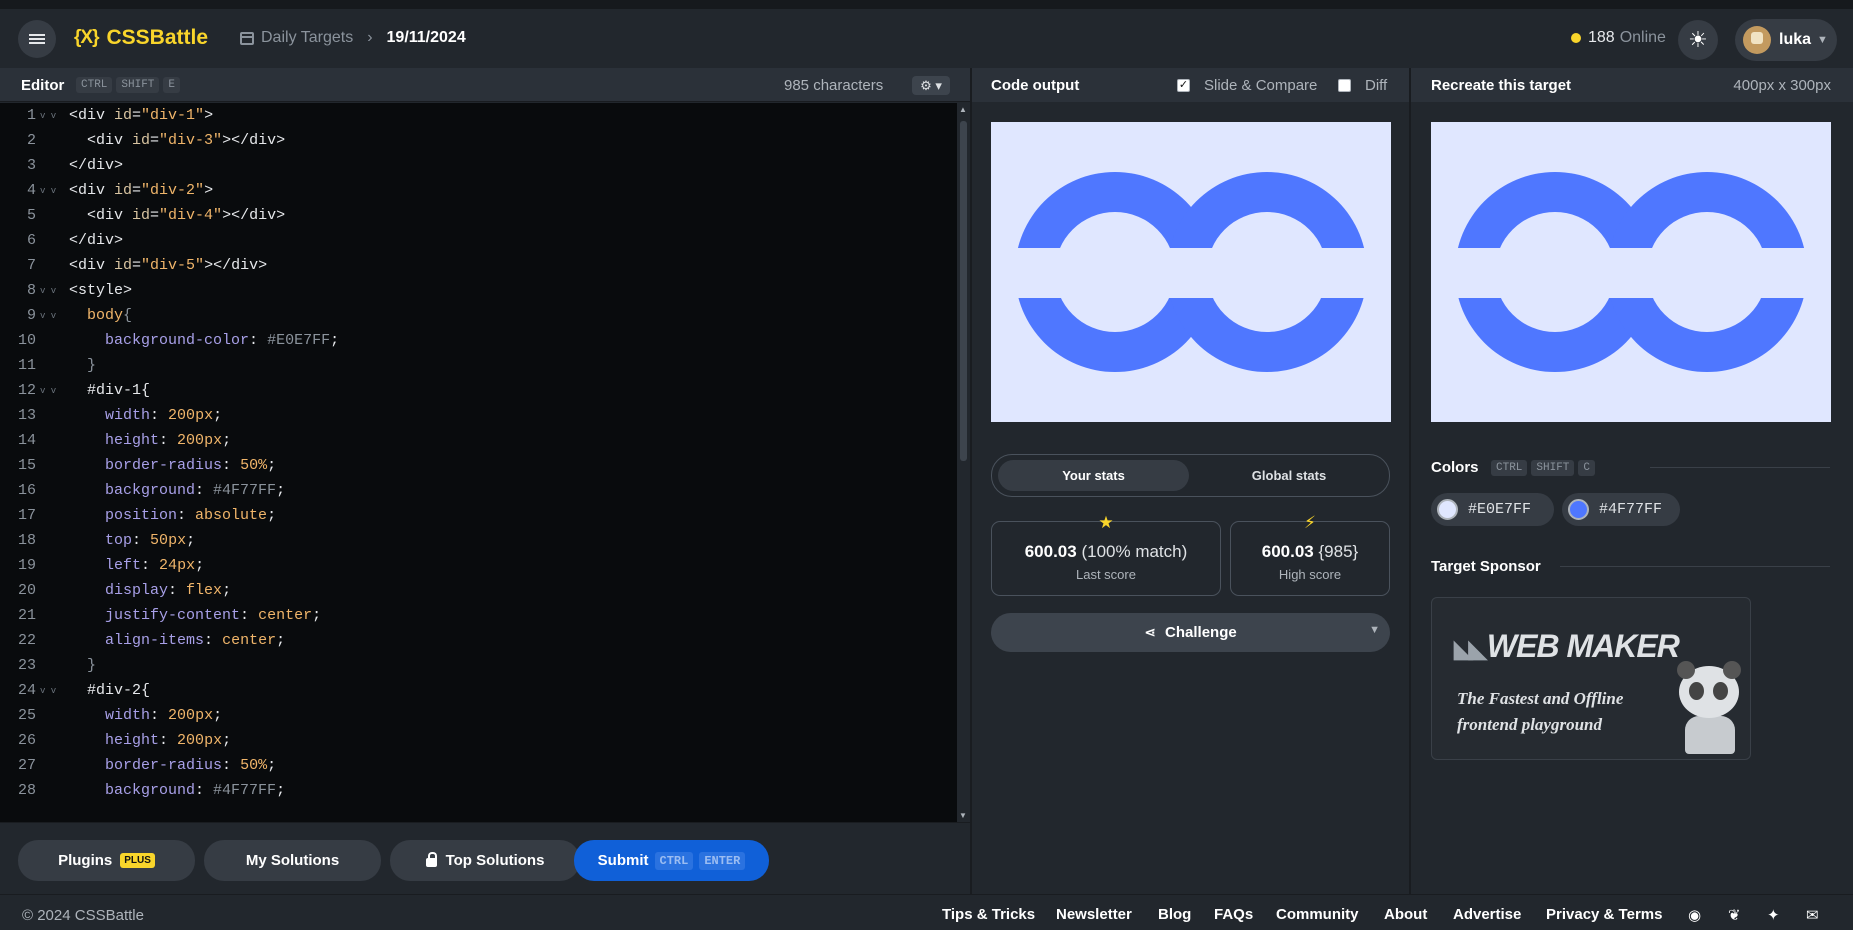 This screenshot has height=930, width=1853. Describe the element at coordinates (1642, 37) in the screenshot. I see `online-label: Online` at that location.